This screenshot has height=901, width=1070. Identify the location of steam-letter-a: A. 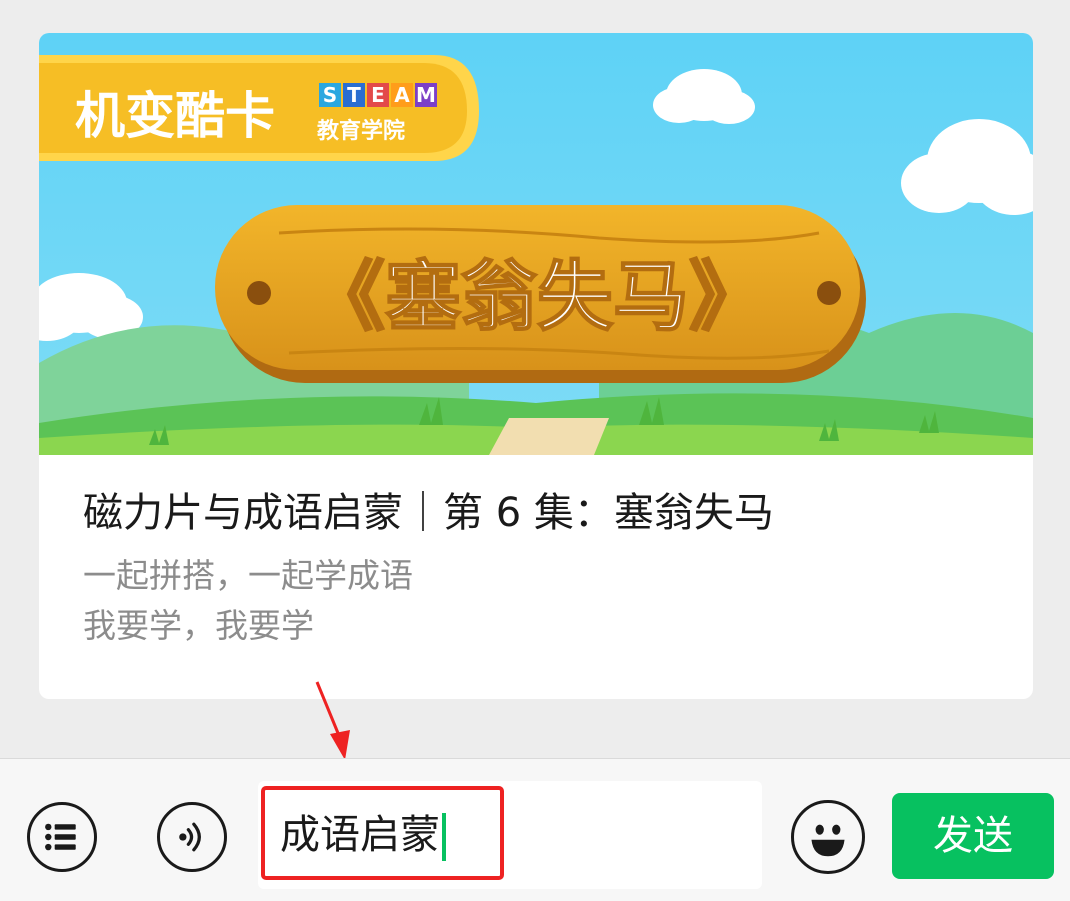
(402, 95).